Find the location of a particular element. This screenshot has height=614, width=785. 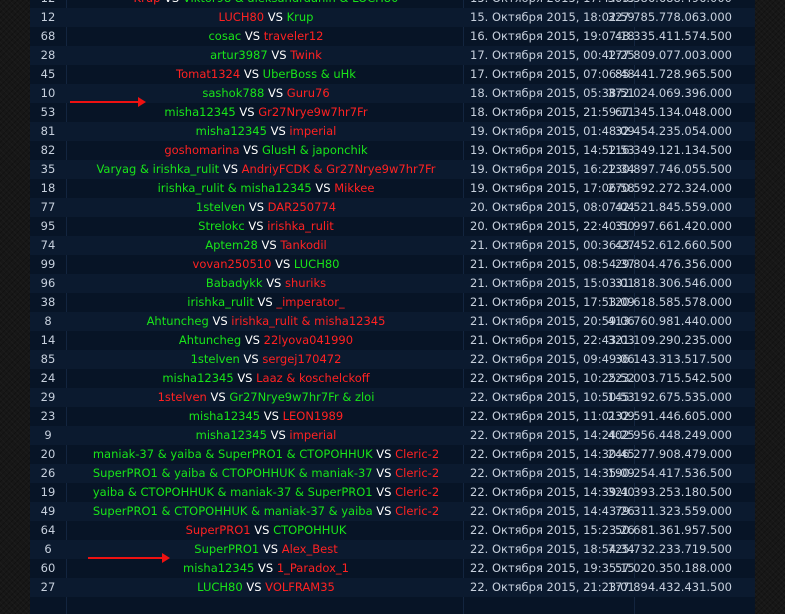

right-team-link: _imperator_ is located at coordinates (310, 302).